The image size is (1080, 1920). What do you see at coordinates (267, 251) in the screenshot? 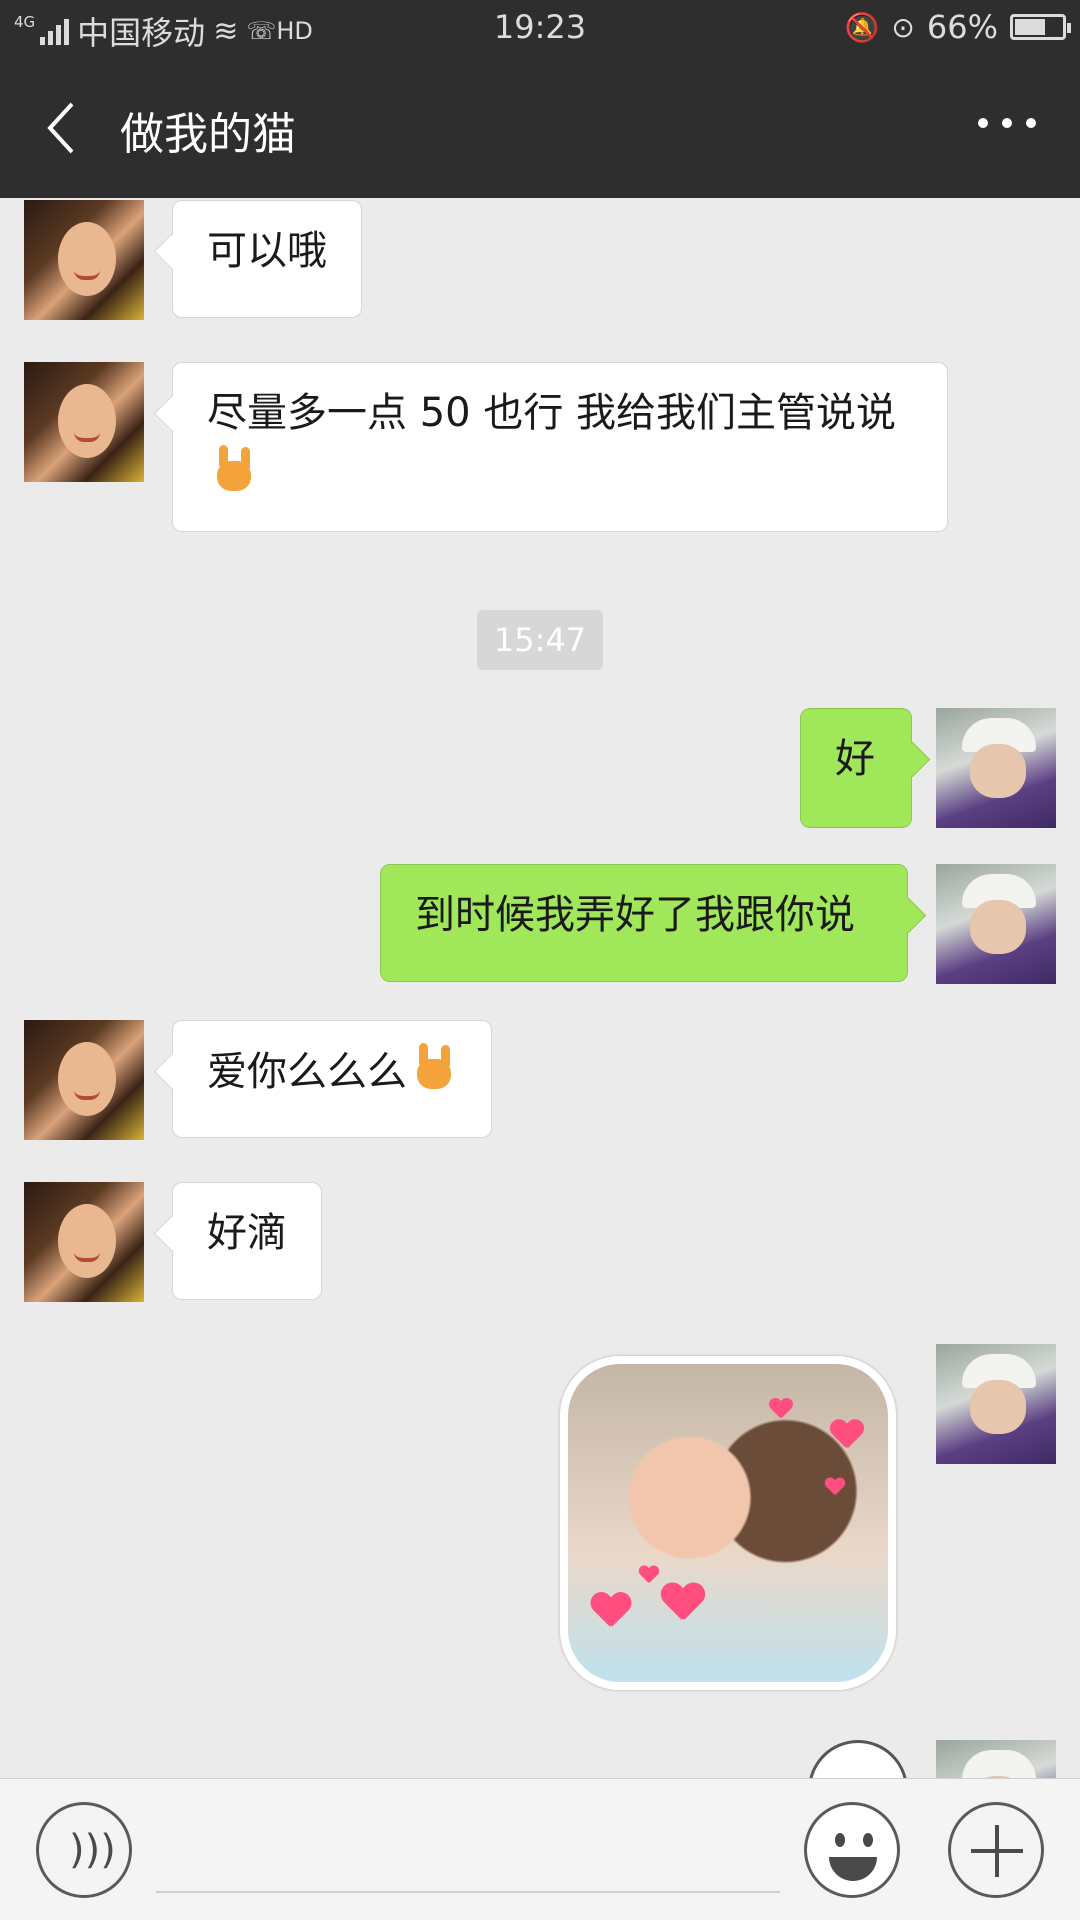
I see `message-text: 可以哦` at bounding box center [267, 251].